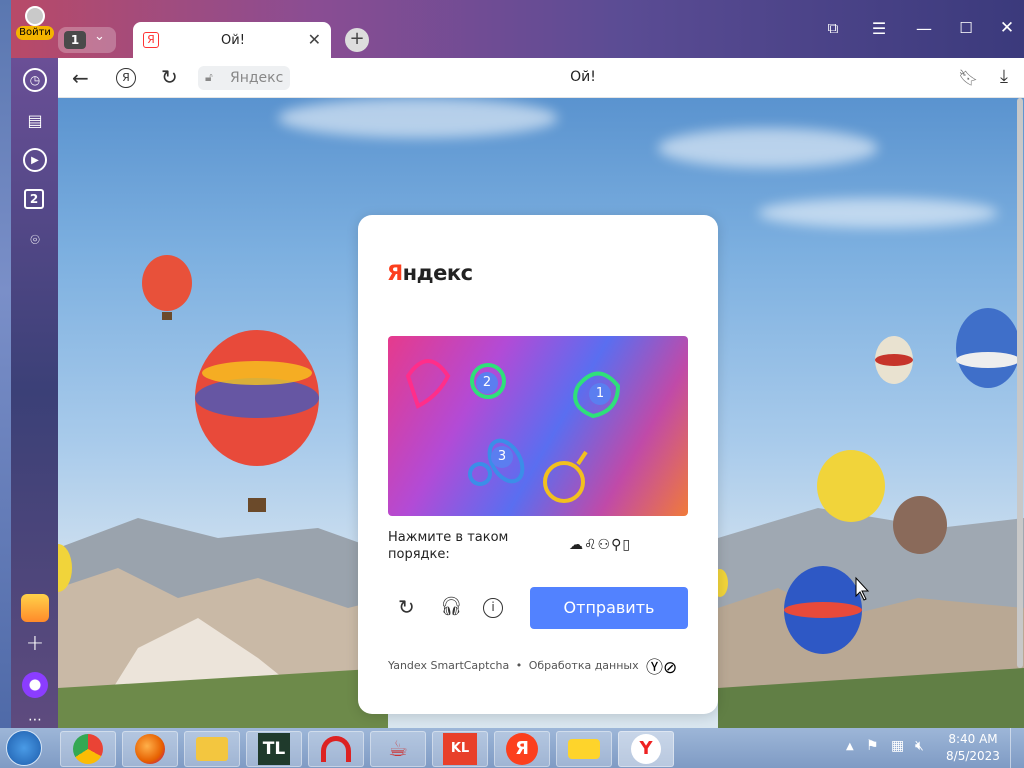 This screenshot has height=768, width=1024. What do you see at coordinates (209, 77) in the screenshot?
I see `lock-icon: 🔓︎` at bounding box center [209, 77].